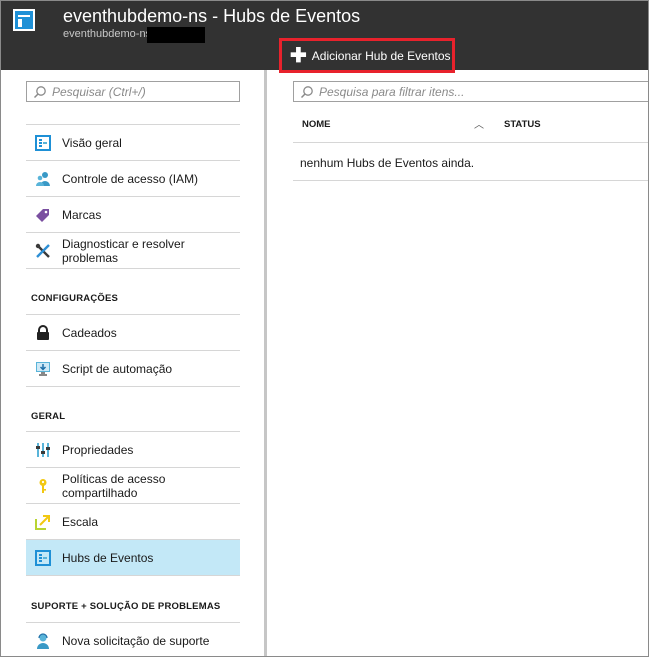  I want to click on table-row-divider, so click(471, 180).